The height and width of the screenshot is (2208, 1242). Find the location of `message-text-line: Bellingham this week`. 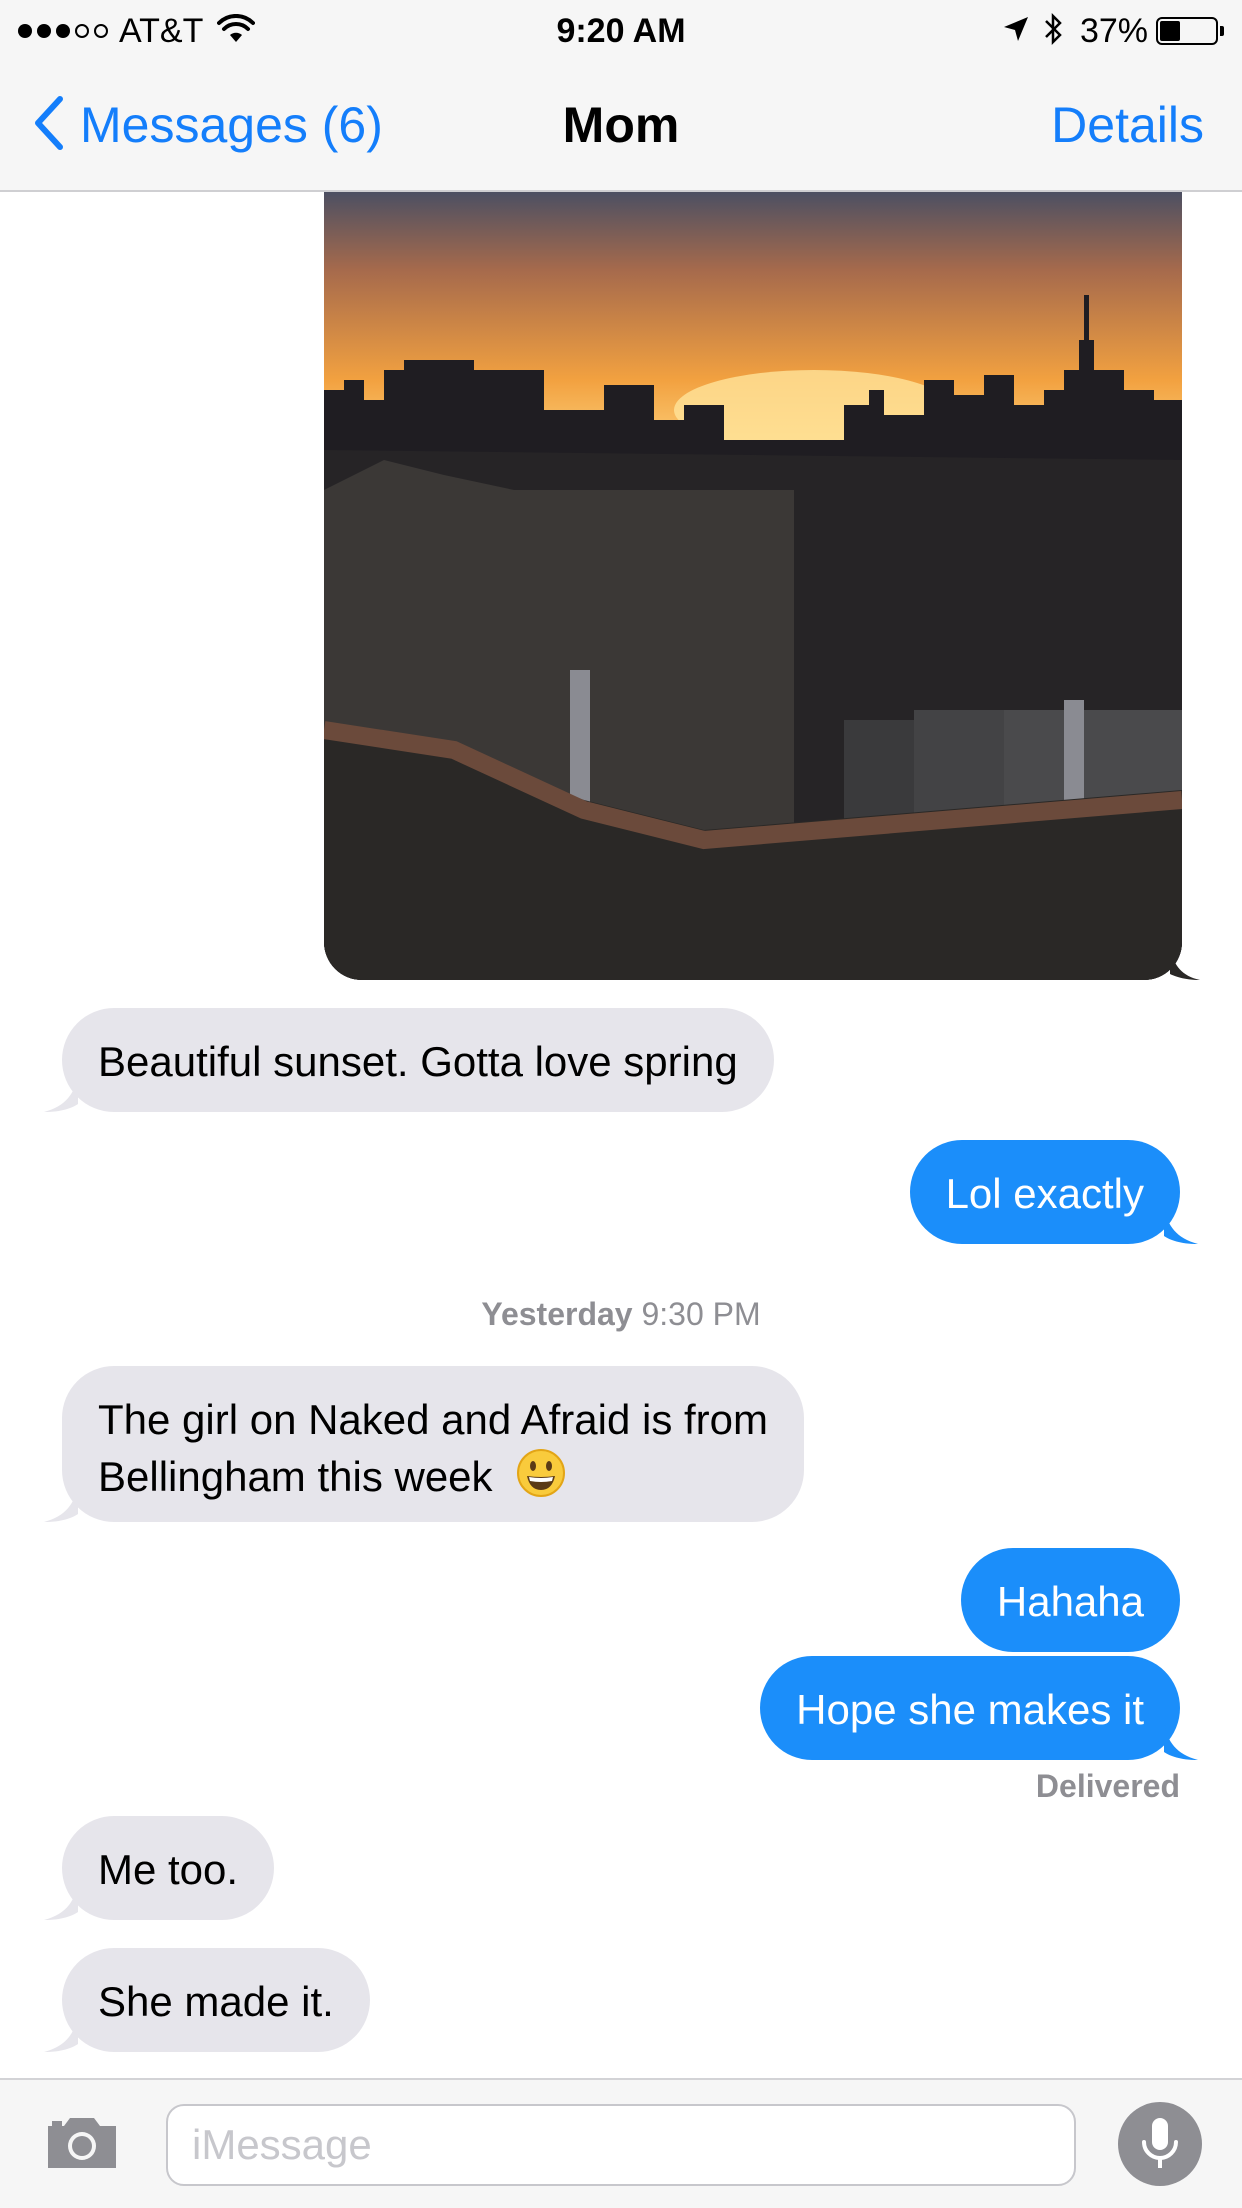

message-text-line: Bellingham this week is located at coordinates (295, 1477).